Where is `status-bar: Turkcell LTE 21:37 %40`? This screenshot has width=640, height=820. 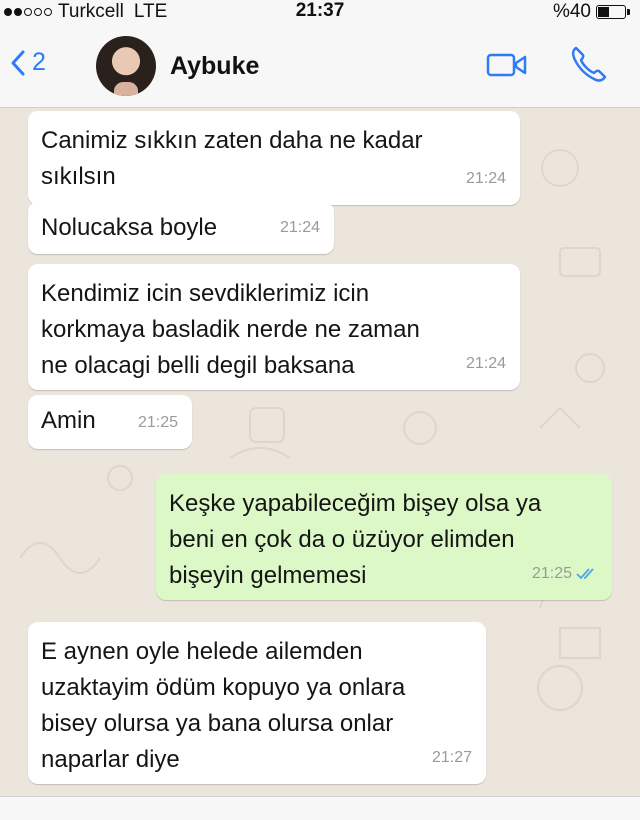 status-bar: Turkcell LTE 21:37 %40 is located at coordinates (320, 12).